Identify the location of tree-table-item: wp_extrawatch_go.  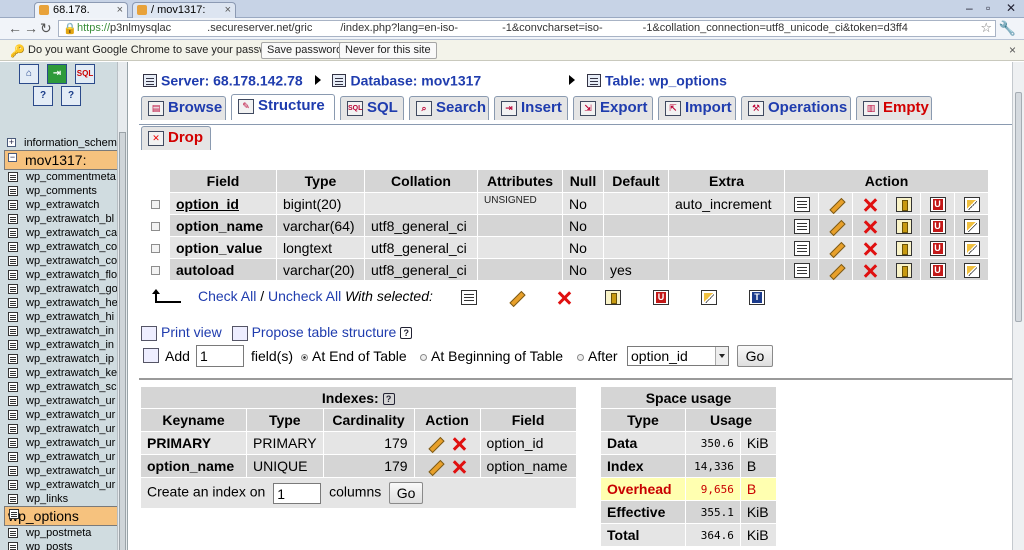
(62, 289).